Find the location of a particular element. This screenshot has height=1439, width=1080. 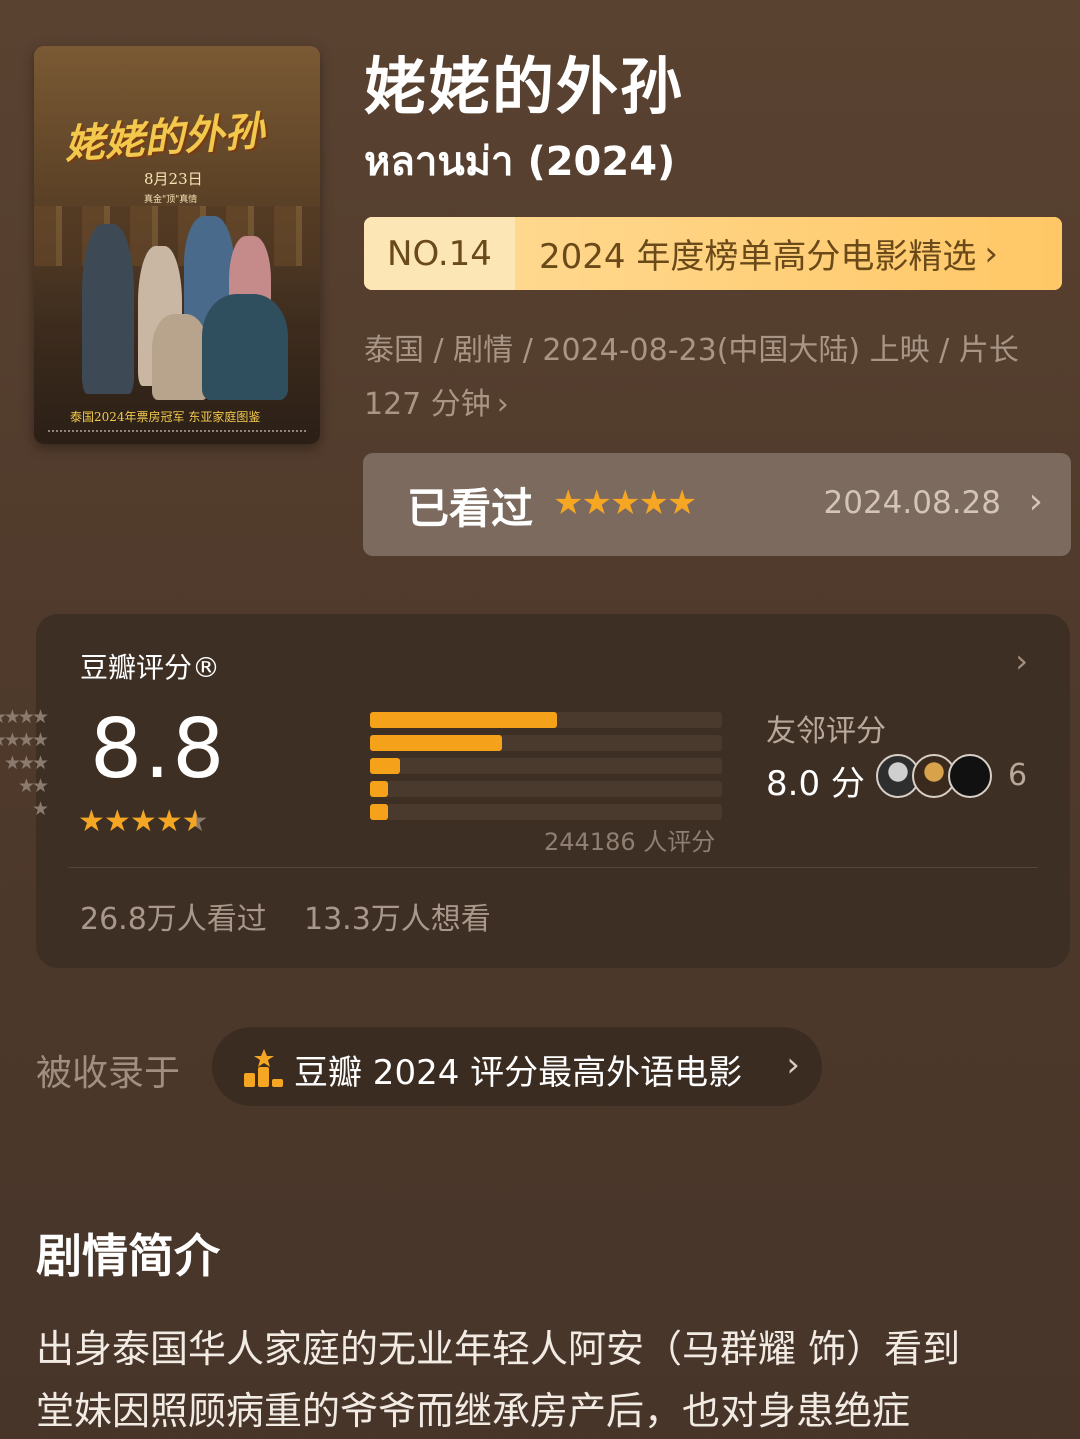

distribution-row: ★★★ is located at coordinates (380, 764).